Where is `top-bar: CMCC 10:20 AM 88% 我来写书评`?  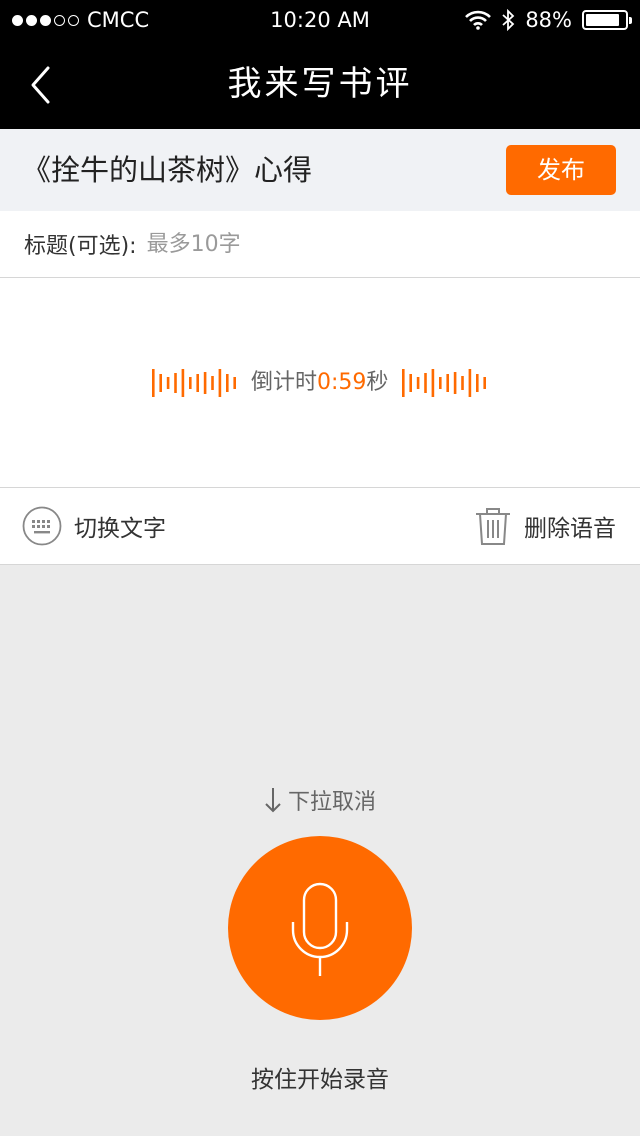
top-bar: CMCC 10:20 AM 88% 我来写书评 is located at coordinates (320, 64).